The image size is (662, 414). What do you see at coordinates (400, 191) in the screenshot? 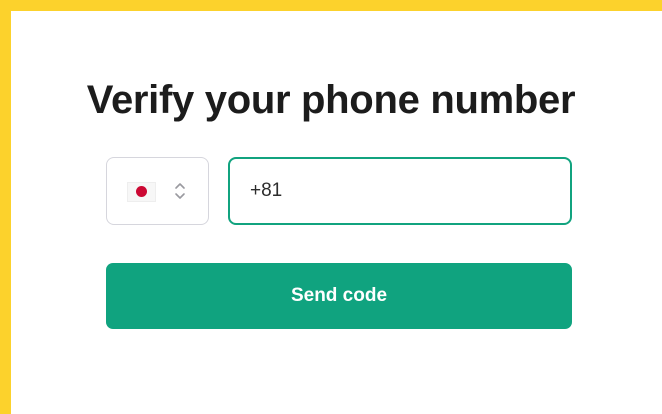
I see `phone-number-input` at bounding box center [400, 191].